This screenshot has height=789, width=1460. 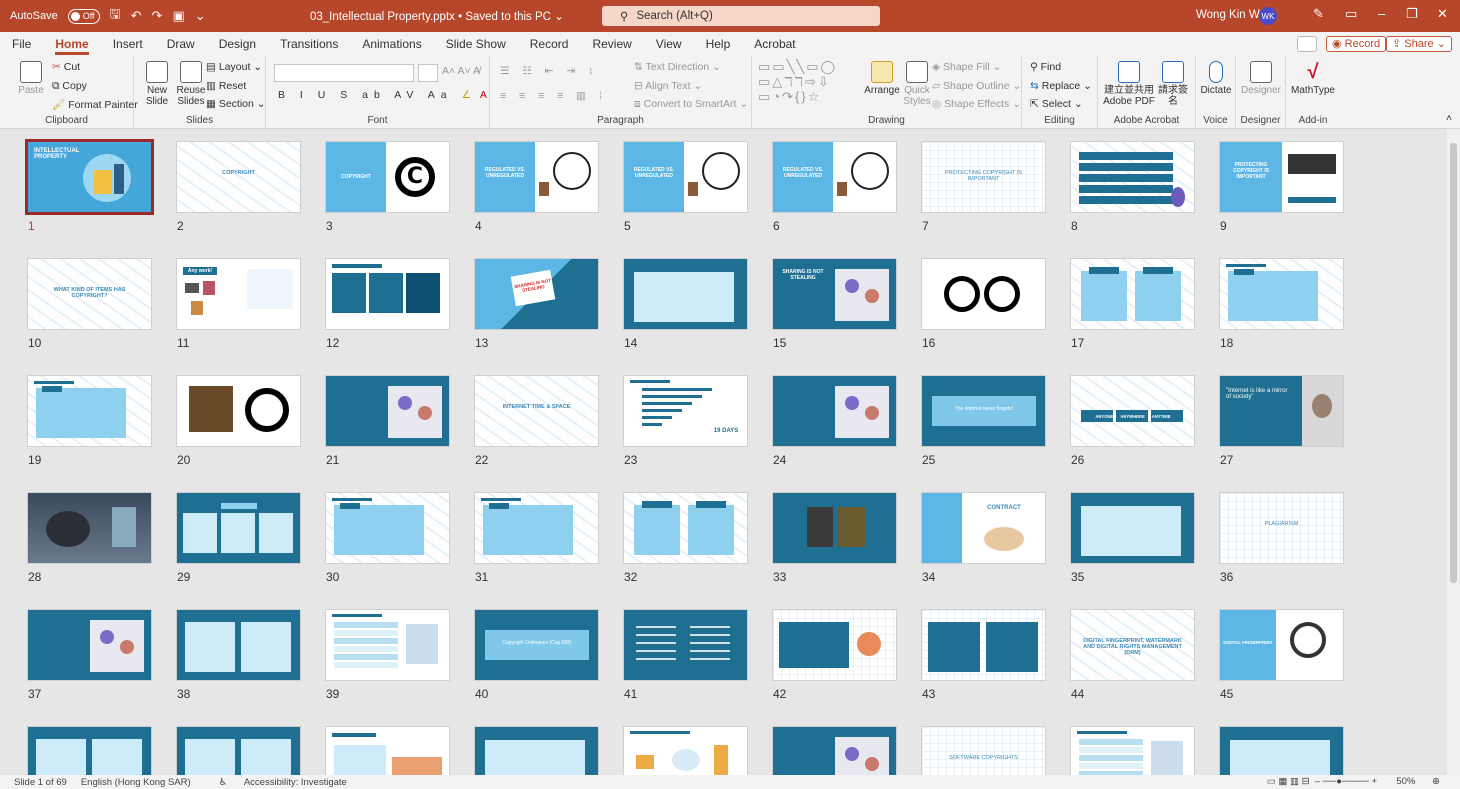 I want to click on undo-icon: ↶, so click(x=136, y=16).